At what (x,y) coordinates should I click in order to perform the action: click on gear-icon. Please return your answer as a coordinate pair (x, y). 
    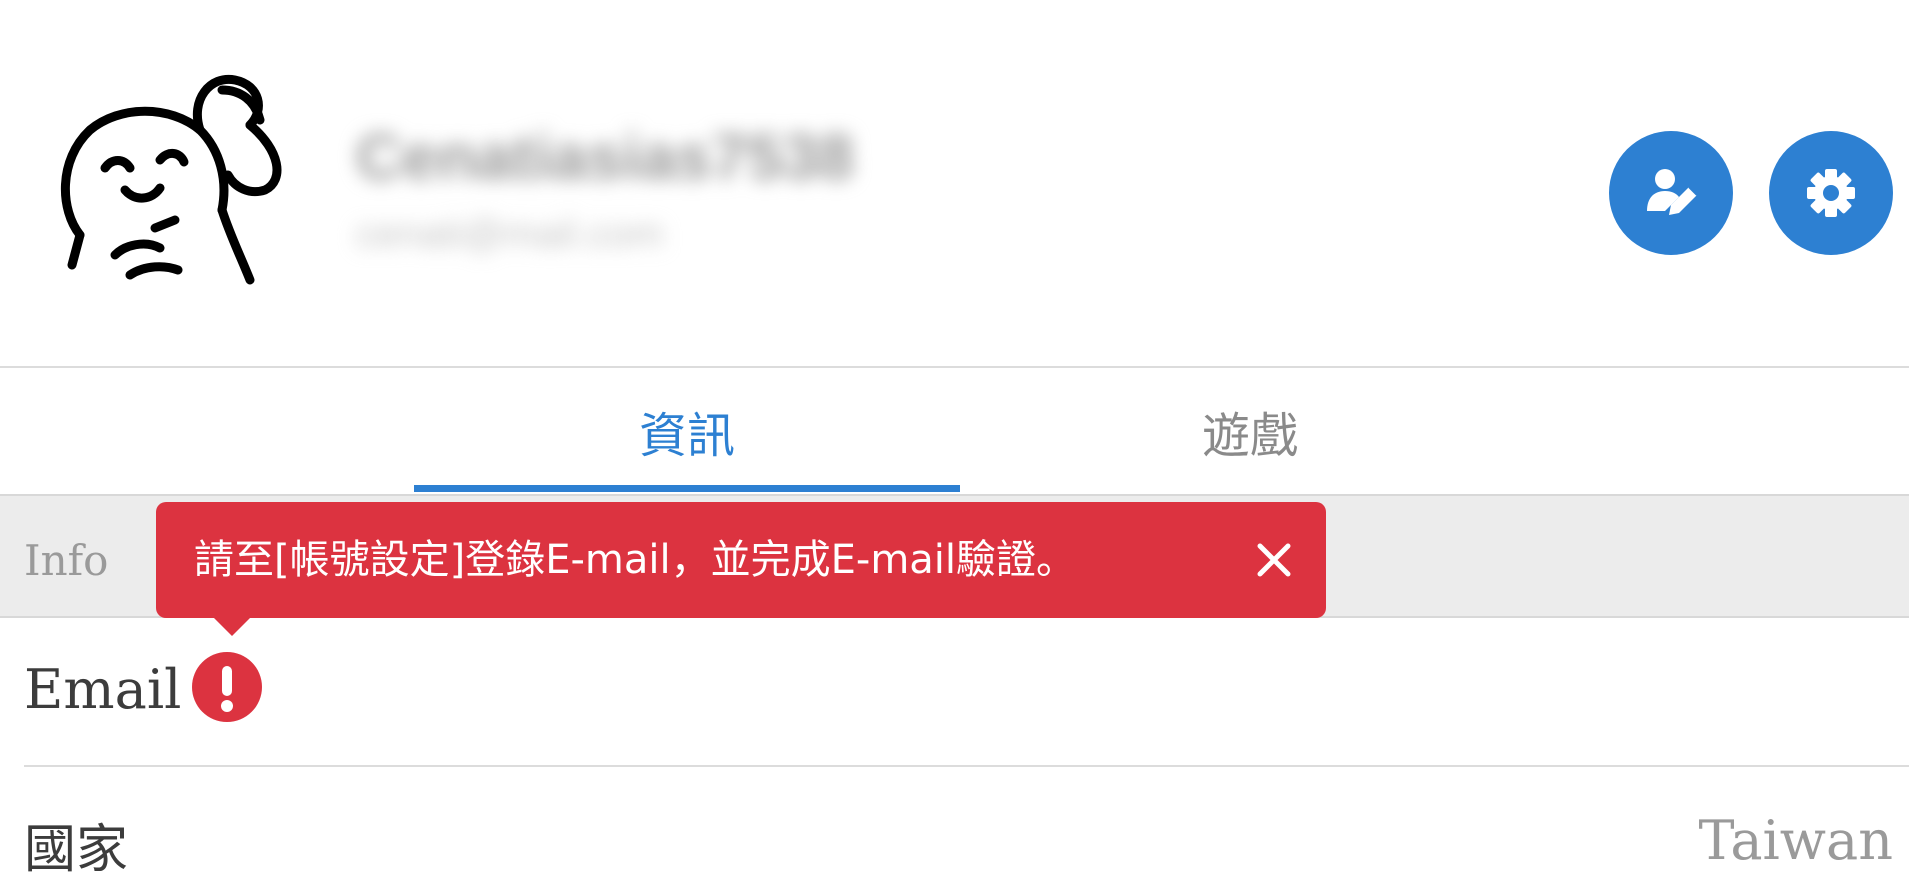
    Looking at the image, I should click on (1831, 193).